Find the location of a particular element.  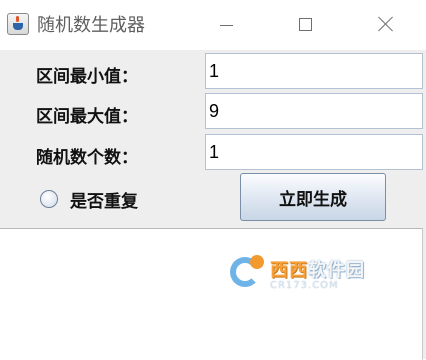

repeat-radio is located at coordinates (49, 199).